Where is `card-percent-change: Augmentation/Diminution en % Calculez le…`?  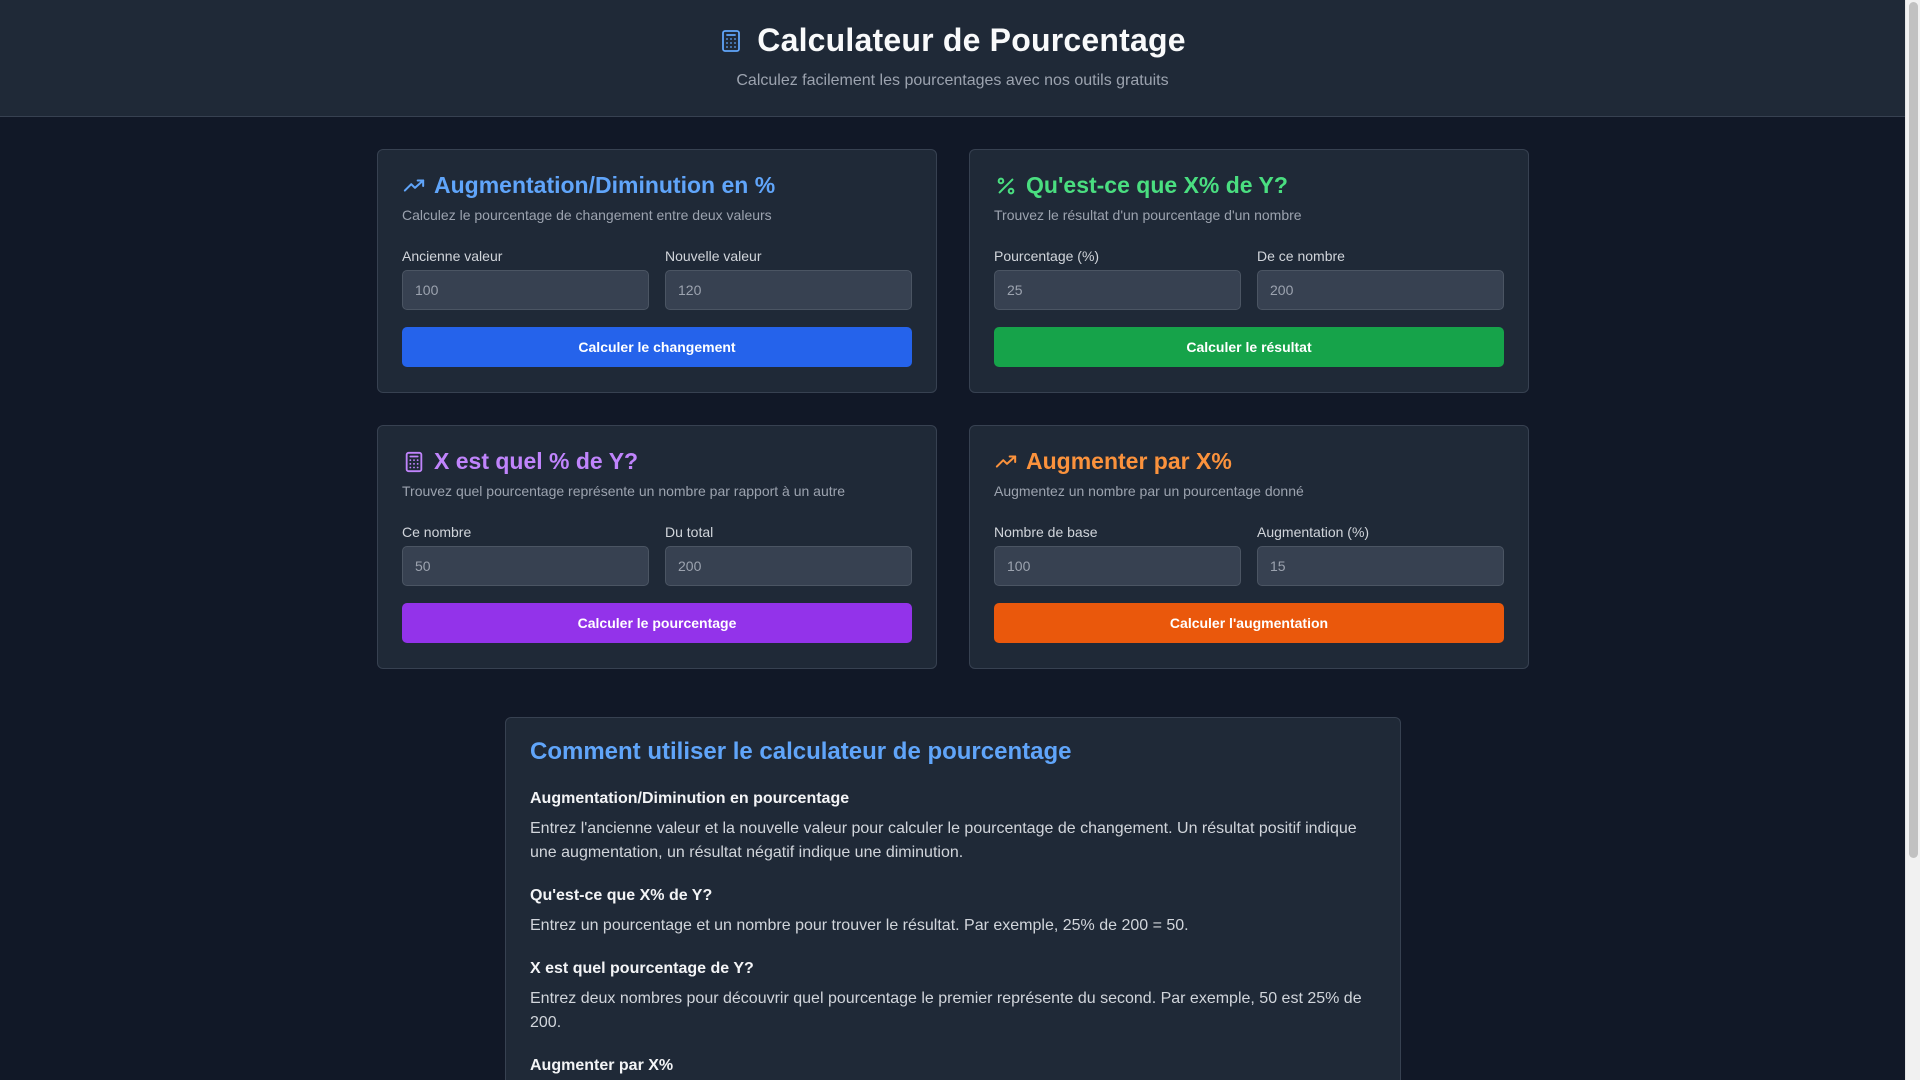 card-percent-change: Augmentation/Diminution en % Calculez le… is located at coordinates (657, 271).